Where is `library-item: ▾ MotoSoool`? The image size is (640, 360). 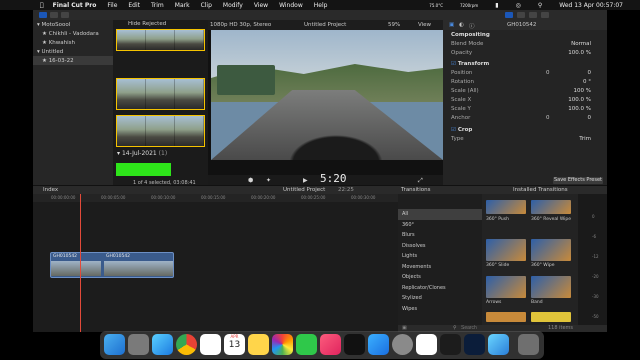
library-item: ▾ MotoSoool is located at coordinates (73, 24).